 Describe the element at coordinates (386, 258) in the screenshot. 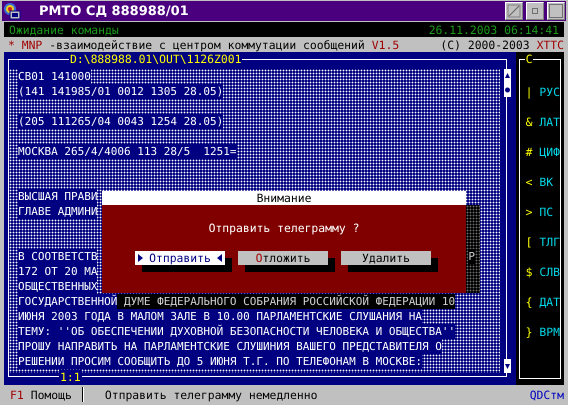

I see `dialog-button: Удалить` at that location.